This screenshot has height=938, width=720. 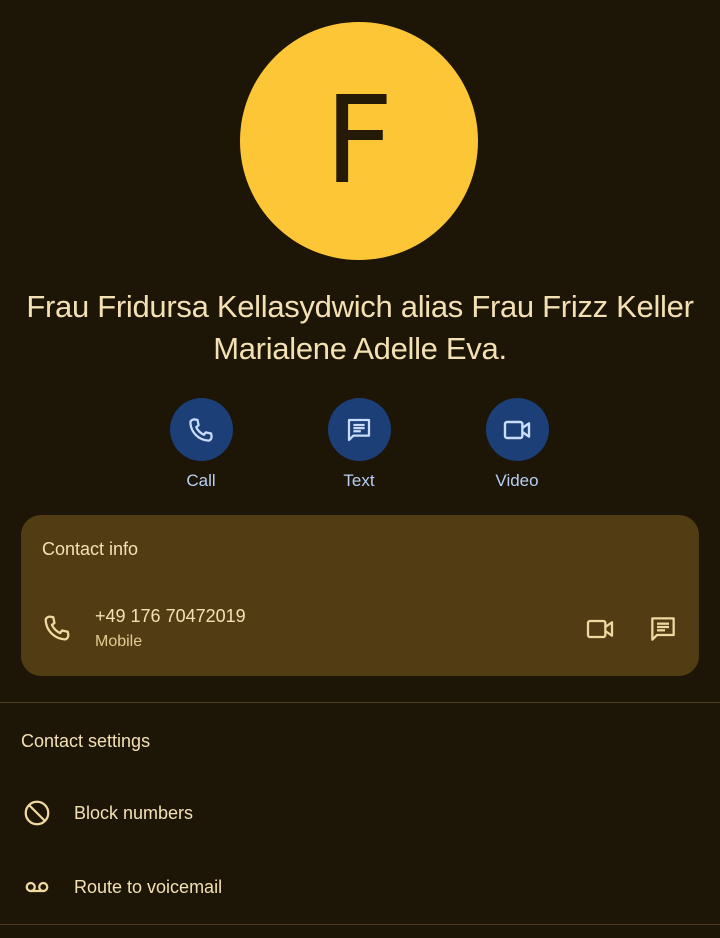 What do you see at coordinates (37, 887) in the screenshot?
I see `voicemail-icon` at bounding box center [37, 887].